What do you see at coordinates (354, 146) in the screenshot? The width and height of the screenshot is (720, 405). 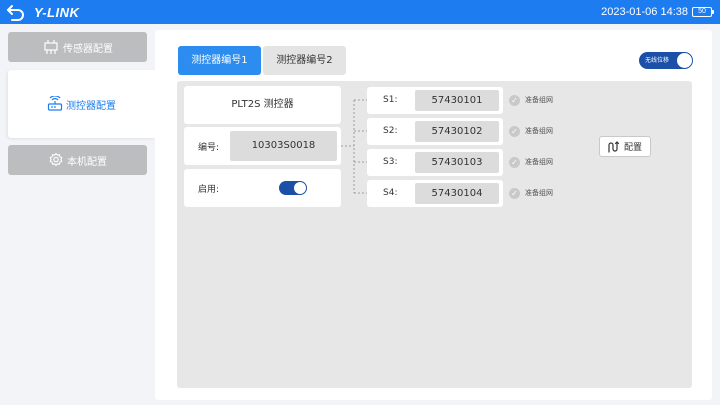 I see `connector-lines` at bounding box center [354, 146].